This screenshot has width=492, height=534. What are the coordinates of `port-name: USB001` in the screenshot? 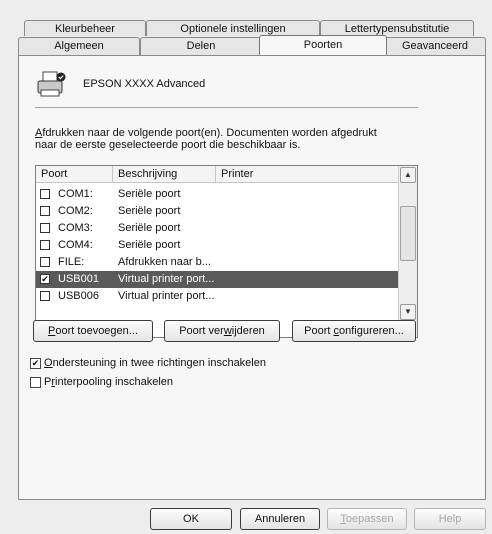 It's located at (78, 279).